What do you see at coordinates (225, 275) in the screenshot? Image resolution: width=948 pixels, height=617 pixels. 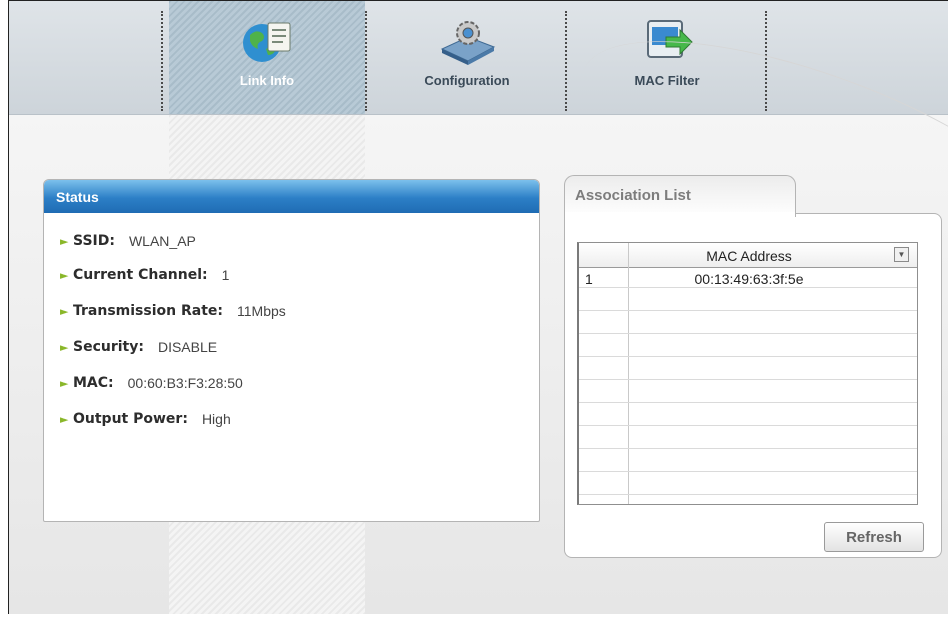 I see `status-value: 1` at bounding box center [225, 275].